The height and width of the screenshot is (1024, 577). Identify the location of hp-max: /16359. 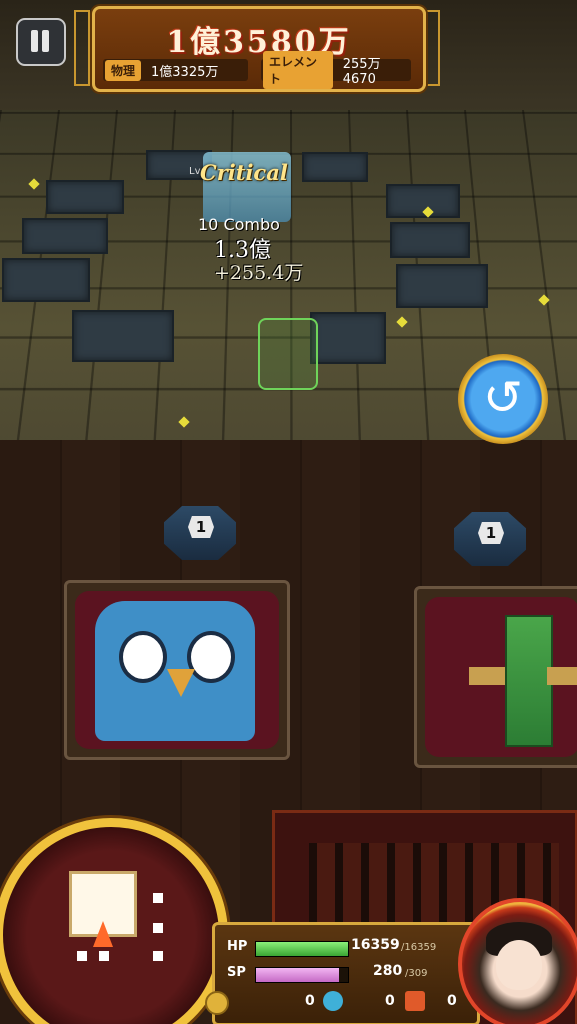
(418, 947).